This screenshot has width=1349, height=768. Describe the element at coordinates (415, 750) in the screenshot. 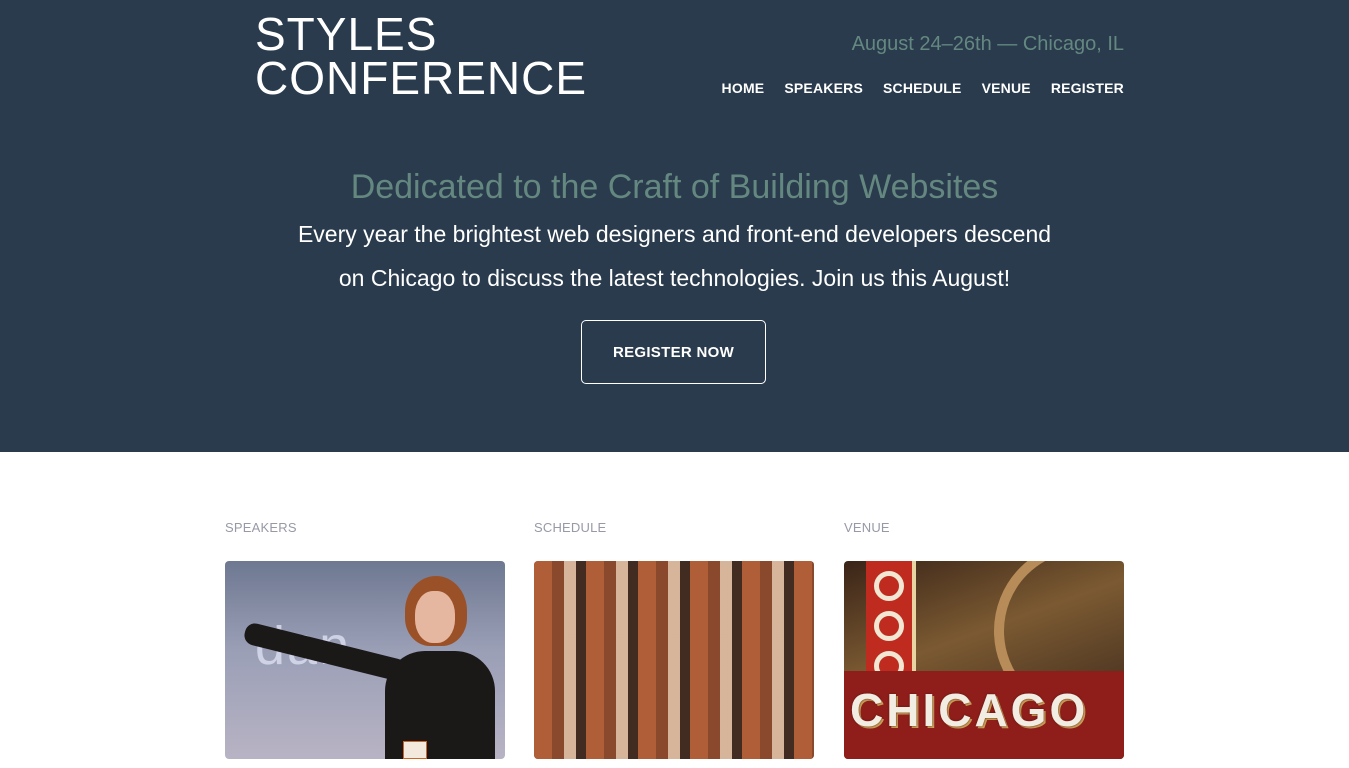

I see `speaker-badge` at that location.